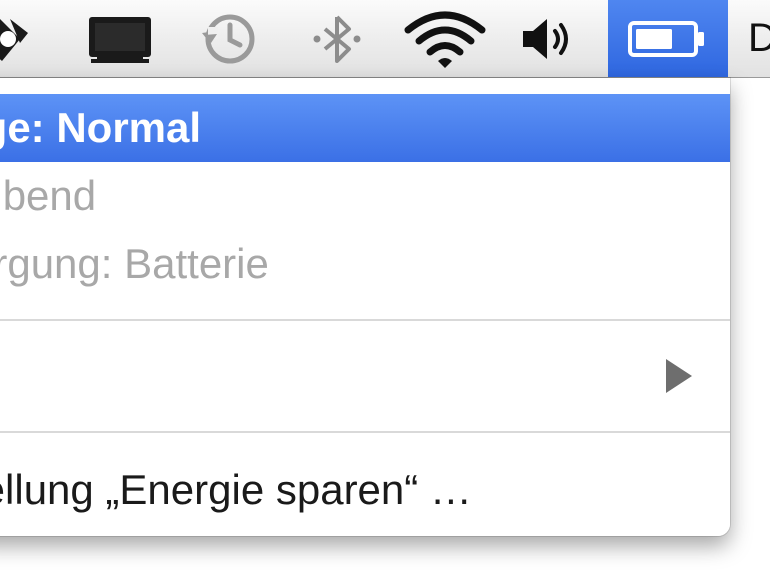  Describe the element at coordinates (20, 38) in the screenshot. I see `growl-icon` at that location.